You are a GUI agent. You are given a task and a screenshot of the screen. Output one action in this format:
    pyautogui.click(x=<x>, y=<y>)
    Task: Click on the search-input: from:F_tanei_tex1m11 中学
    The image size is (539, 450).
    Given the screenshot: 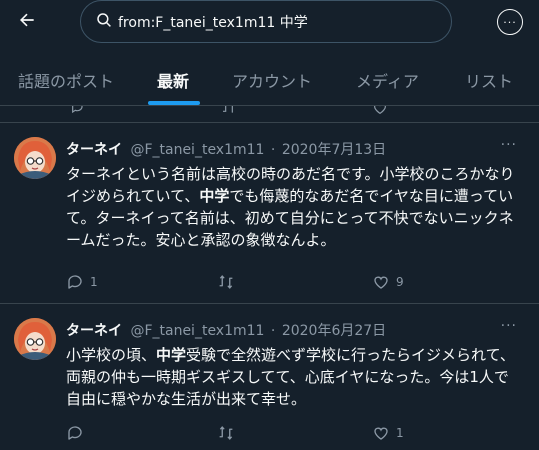 What is the action you would take?
    pyautogui.click(x=266, y=21)
    